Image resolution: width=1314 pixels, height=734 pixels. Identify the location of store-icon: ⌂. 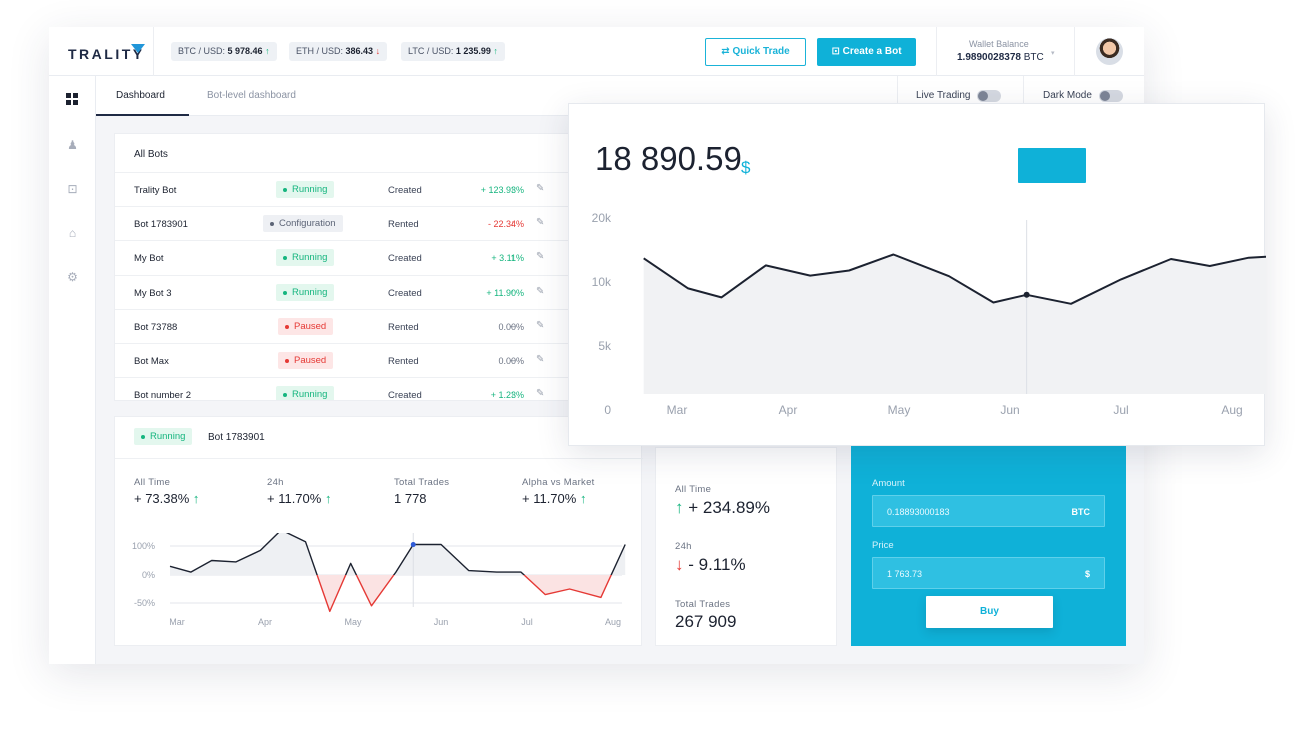
(72, 233).